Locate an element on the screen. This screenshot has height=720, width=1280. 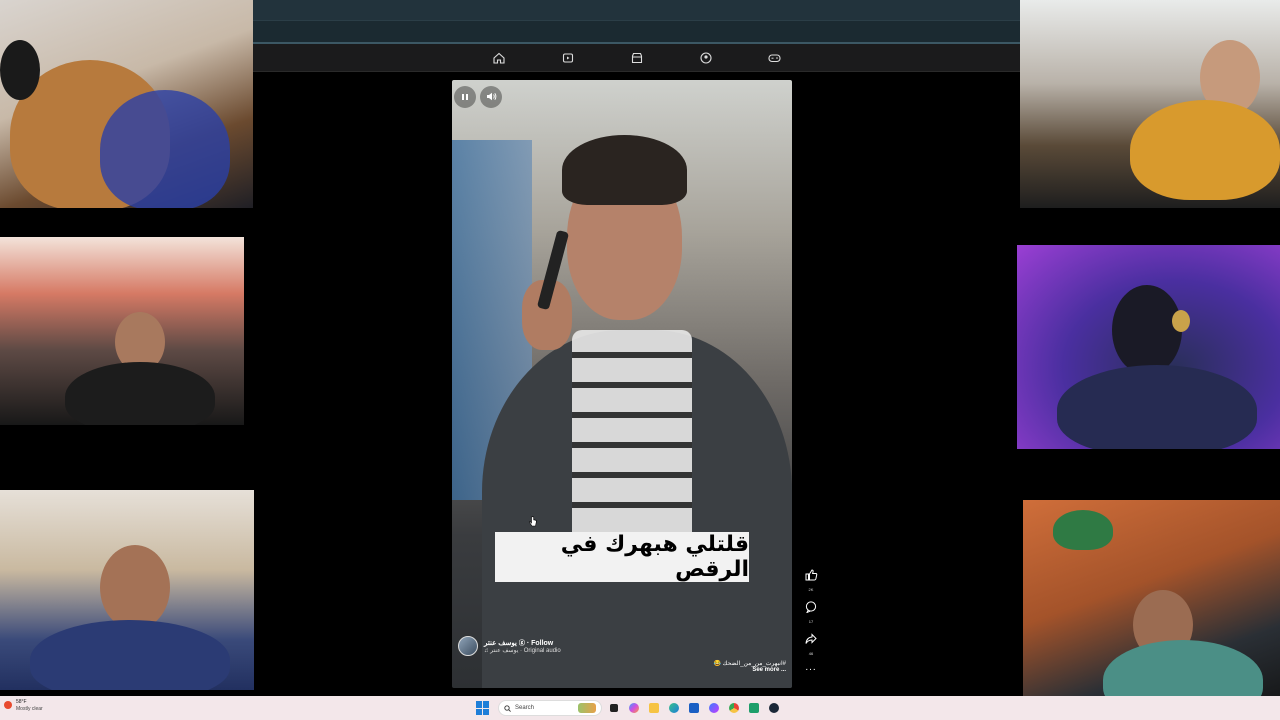
taskbar-center: Search is located at coordinates (629, 708).